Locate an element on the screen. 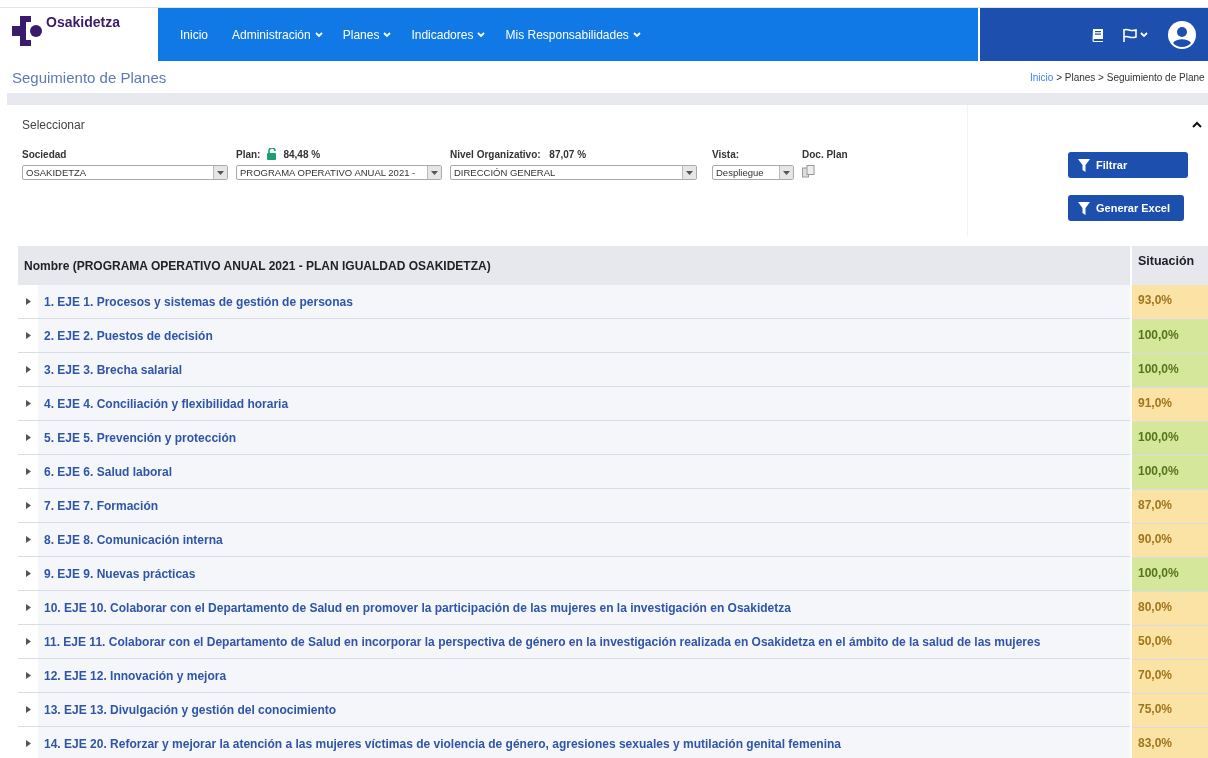 This screenshot has height=758, width=1208. column-header: Situación is located at coordinates (1169, 265).